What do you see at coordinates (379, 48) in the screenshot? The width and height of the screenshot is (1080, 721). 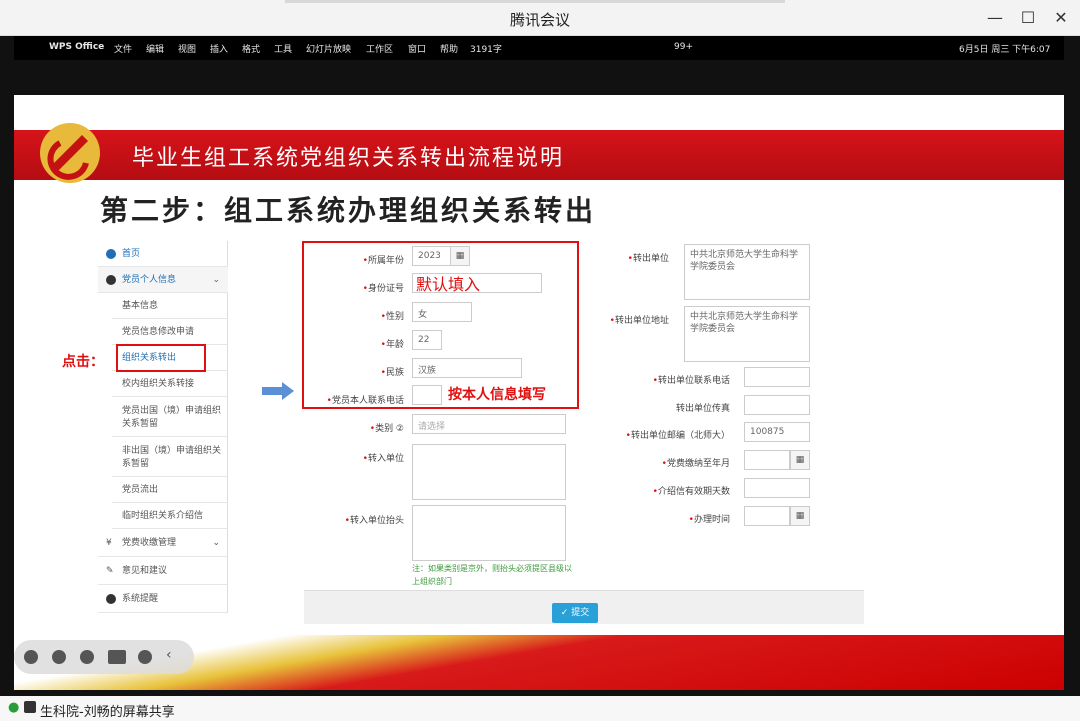 I see `menu-workspace: 工作区` at bounding box center [379, 48].